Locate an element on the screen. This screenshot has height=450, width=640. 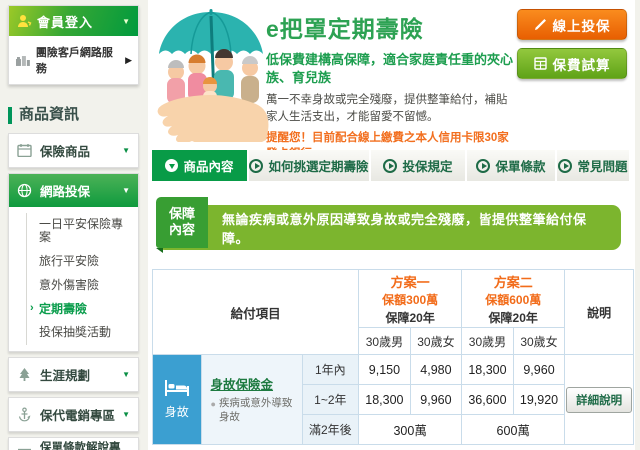
product-title: e把罩定期壽險 is located at coordinates (345, 29).